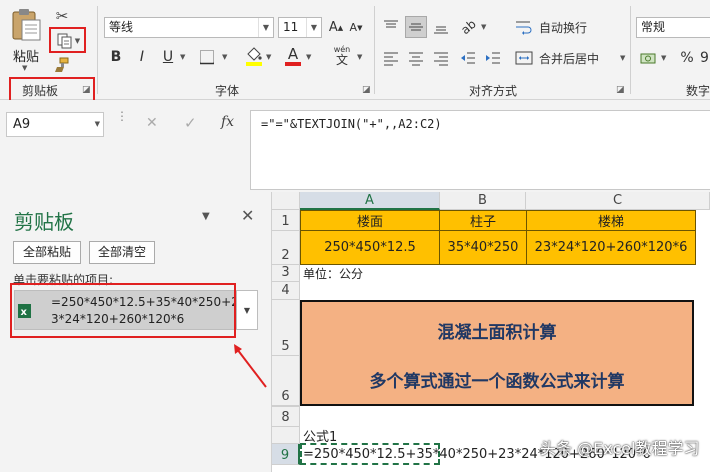 The height and width of the screenshot is (472, 710). Describe the element at coordinates (673, 27) in the screenshot. I see `number-format-select: 常规` at that location.